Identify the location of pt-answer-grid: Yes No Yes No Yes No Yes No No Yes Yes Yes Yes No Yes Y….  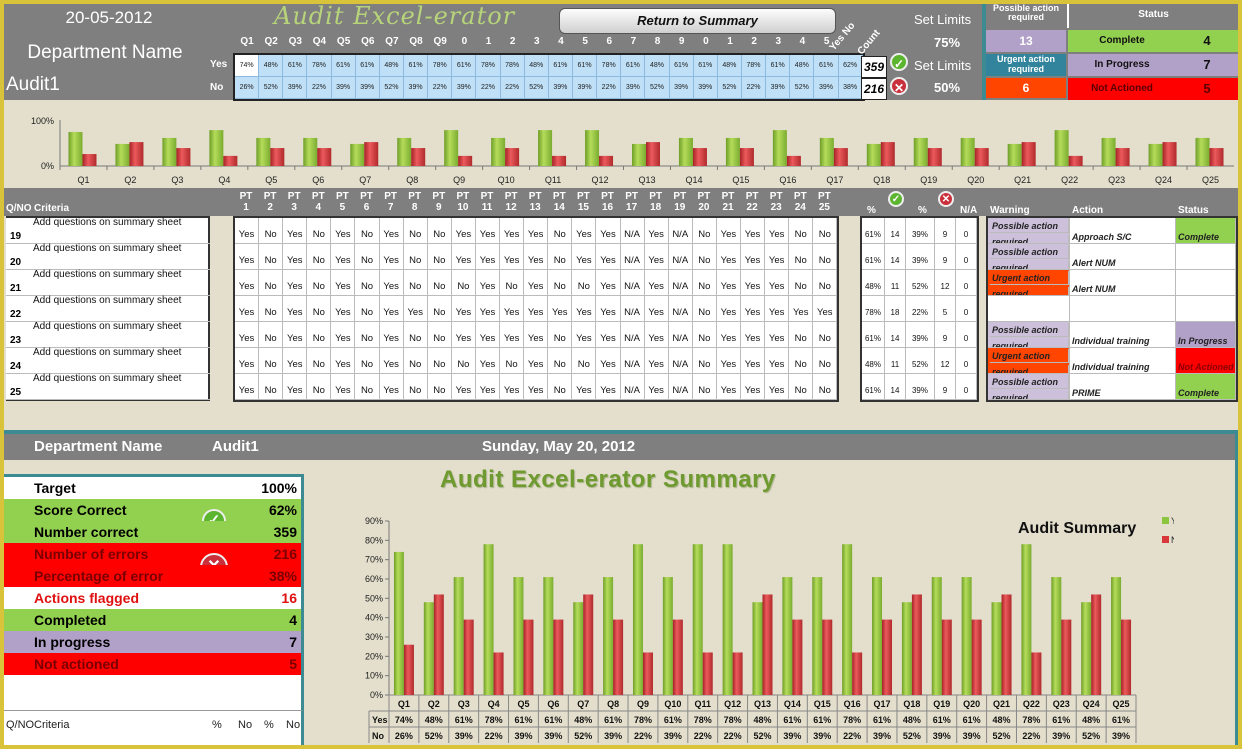
(536, 309).